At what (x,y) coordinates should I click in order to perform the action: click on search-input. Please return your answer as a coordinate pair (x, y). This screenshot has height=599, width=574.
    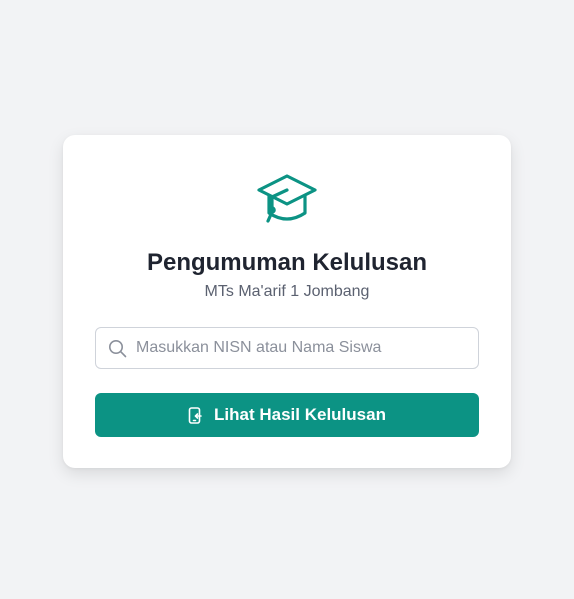
    Looking at the image, I should click on (301, 348).